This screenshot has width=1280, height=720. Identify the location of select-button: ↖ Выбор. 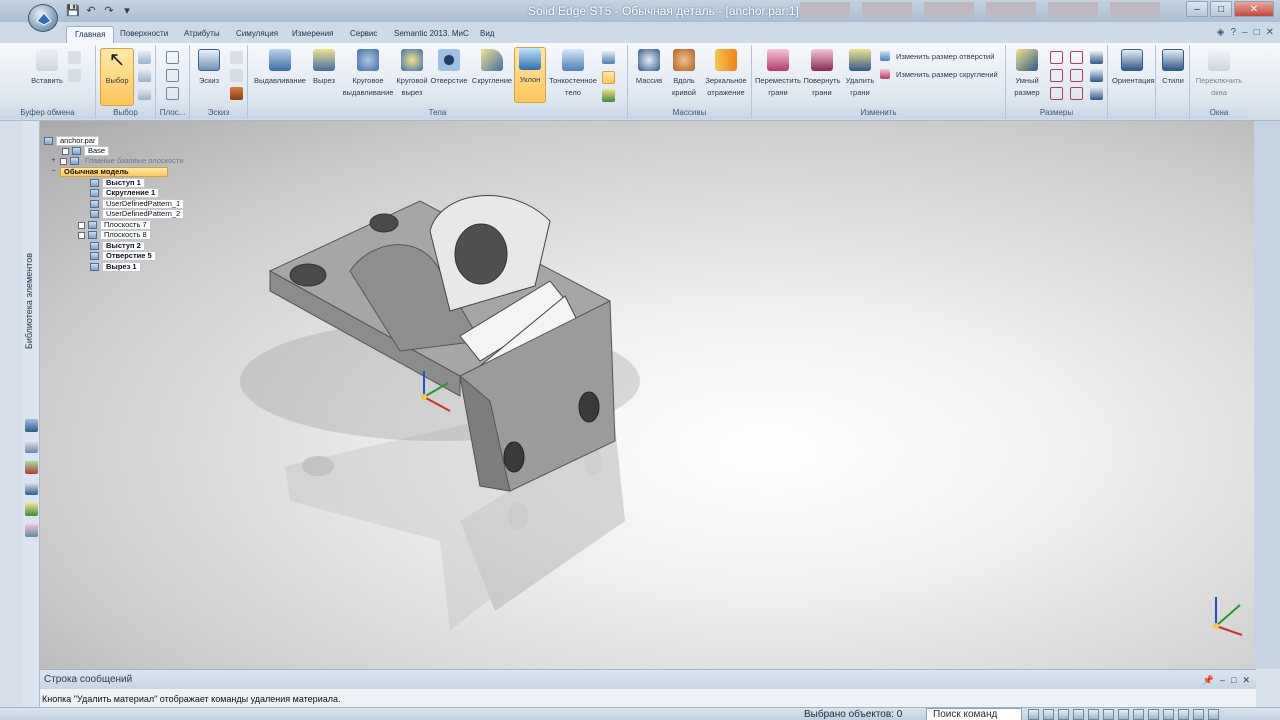
(117, 77).